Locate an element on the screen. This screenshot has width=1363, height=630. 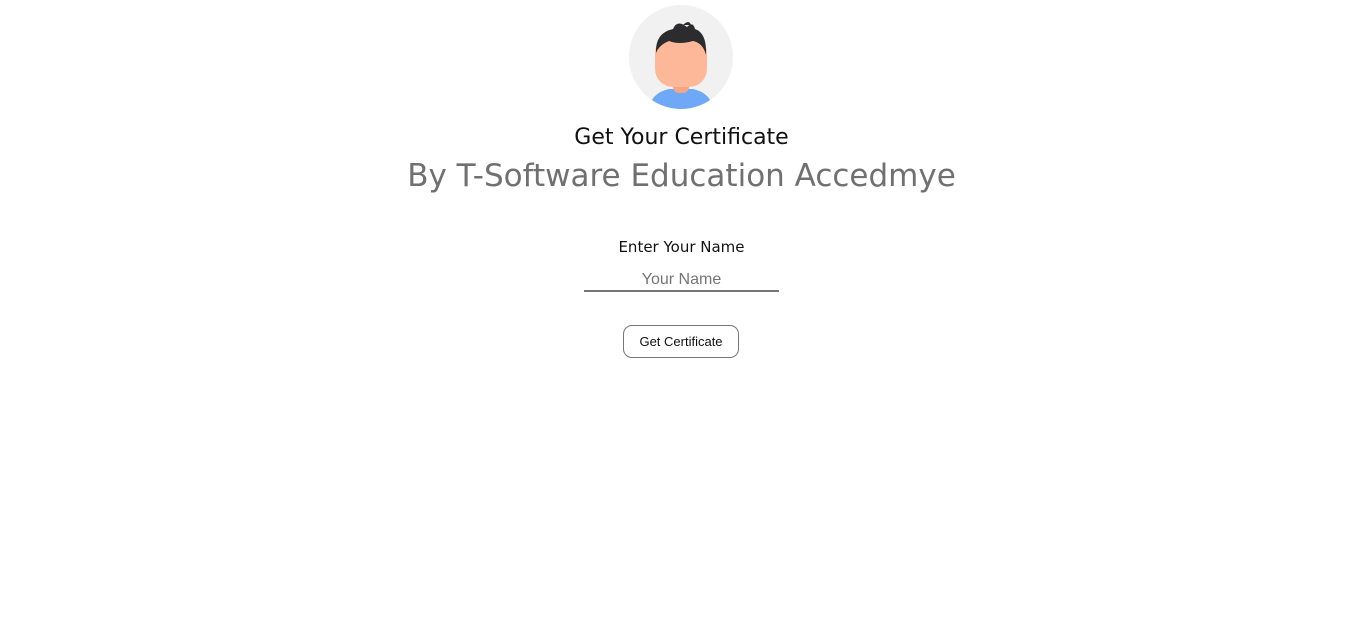
page-title: Get Your Certificate is located at coordinates (681, 137).